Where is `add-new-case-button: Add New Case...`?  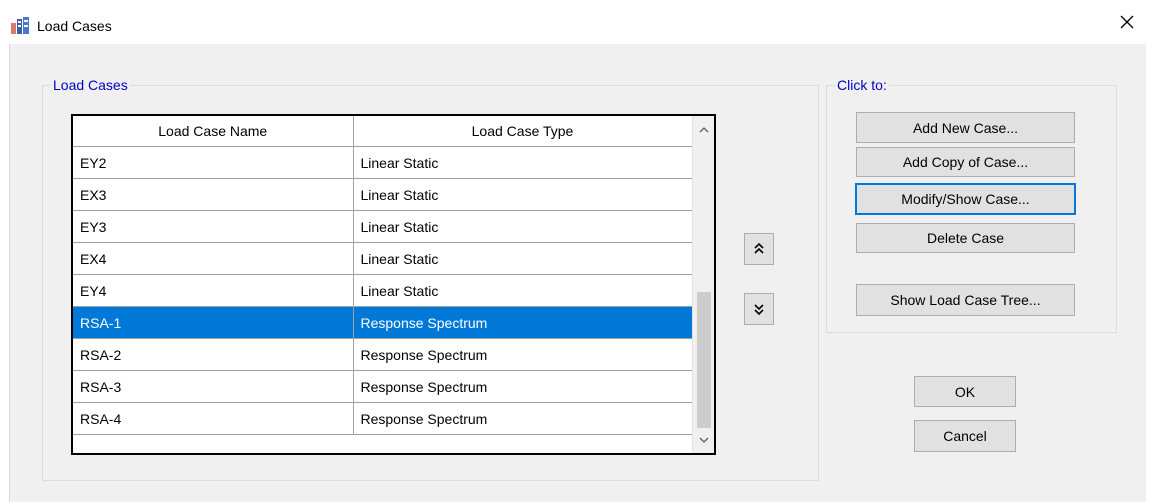
add-new-case-button: Add New Case... is located at coordinates (965, 127).